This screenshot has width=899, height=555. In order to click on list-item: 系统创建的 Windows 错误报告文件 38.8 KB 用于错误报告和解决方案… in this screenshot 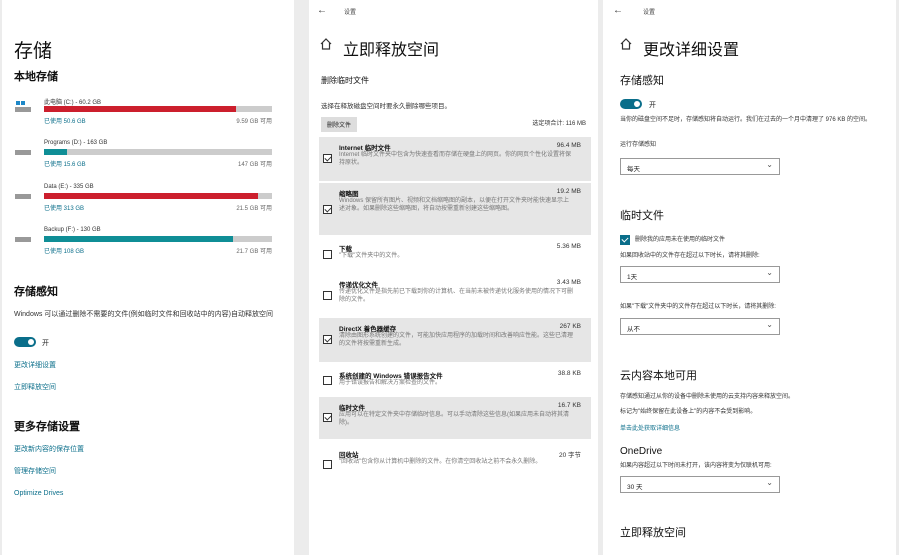, I will do `click(455, 381)`.